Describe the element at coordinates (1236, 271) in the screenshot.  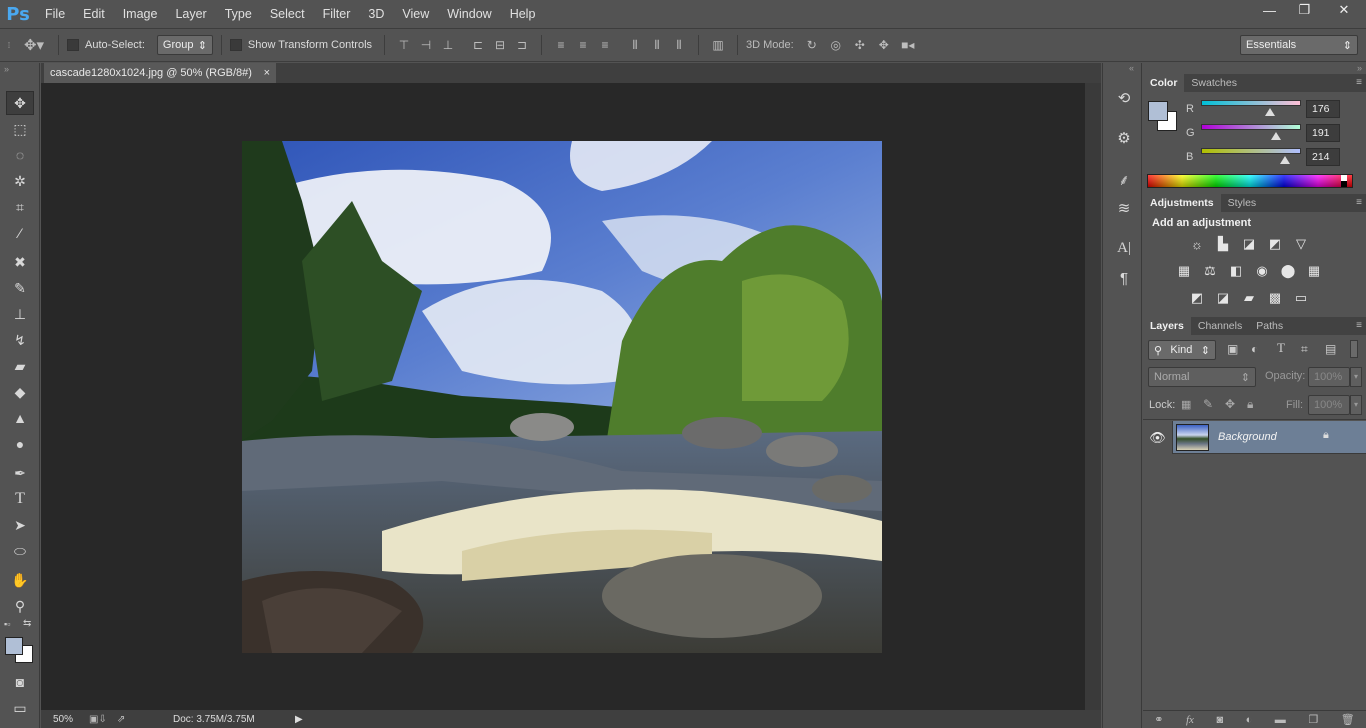
I see `black-white-icon: ◧` at that location.